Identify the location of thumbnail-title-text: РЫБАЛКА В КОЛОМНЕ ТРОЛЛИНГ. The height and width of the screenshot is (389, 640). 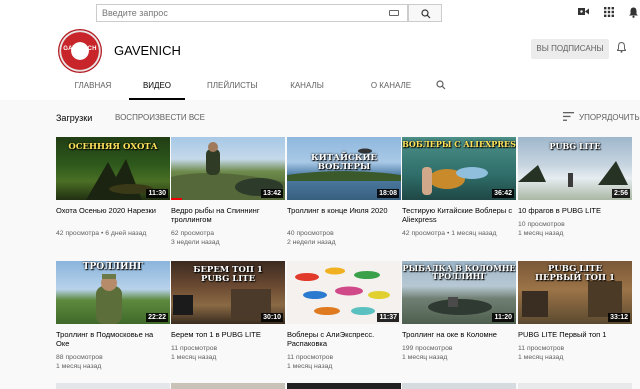
(459, 272).